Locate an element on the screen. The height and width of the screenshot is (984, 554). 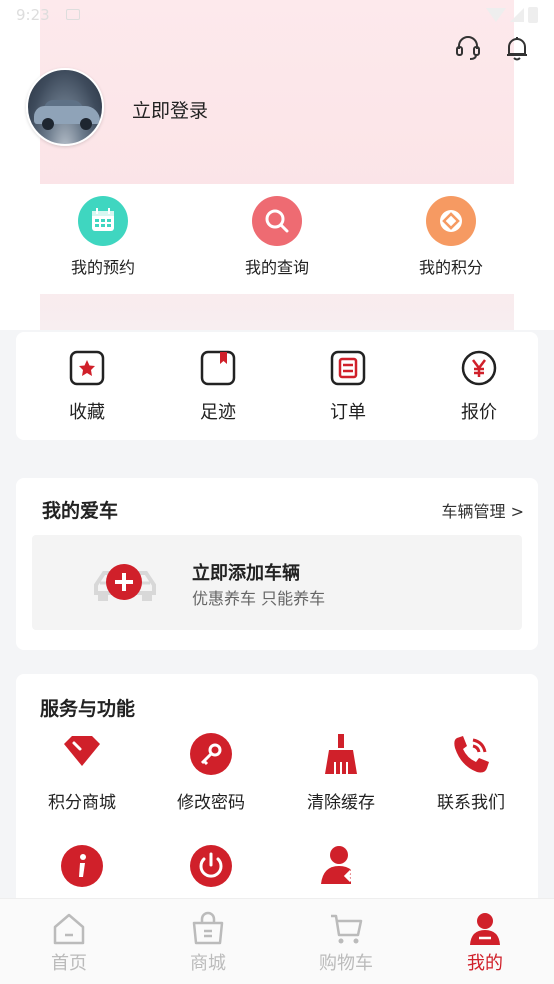
add-vehicle-title: 立即添加车辆 is located at coordinates (246, 573).